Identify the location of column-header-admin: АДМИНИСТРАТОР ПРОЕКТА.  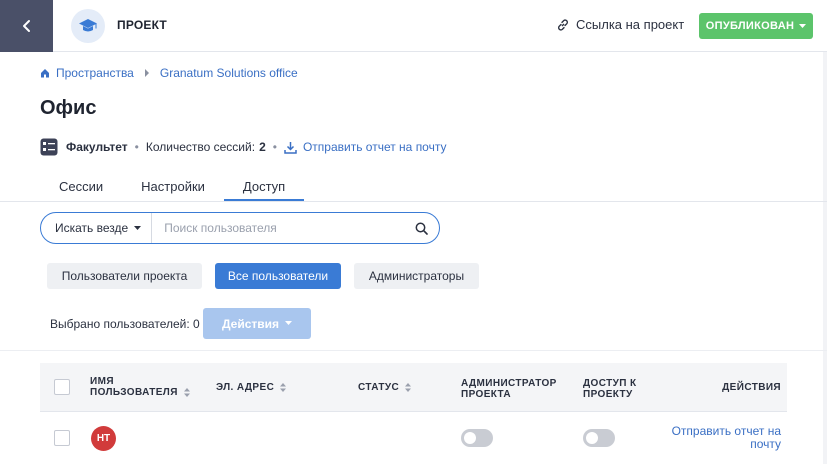
(509, 389).